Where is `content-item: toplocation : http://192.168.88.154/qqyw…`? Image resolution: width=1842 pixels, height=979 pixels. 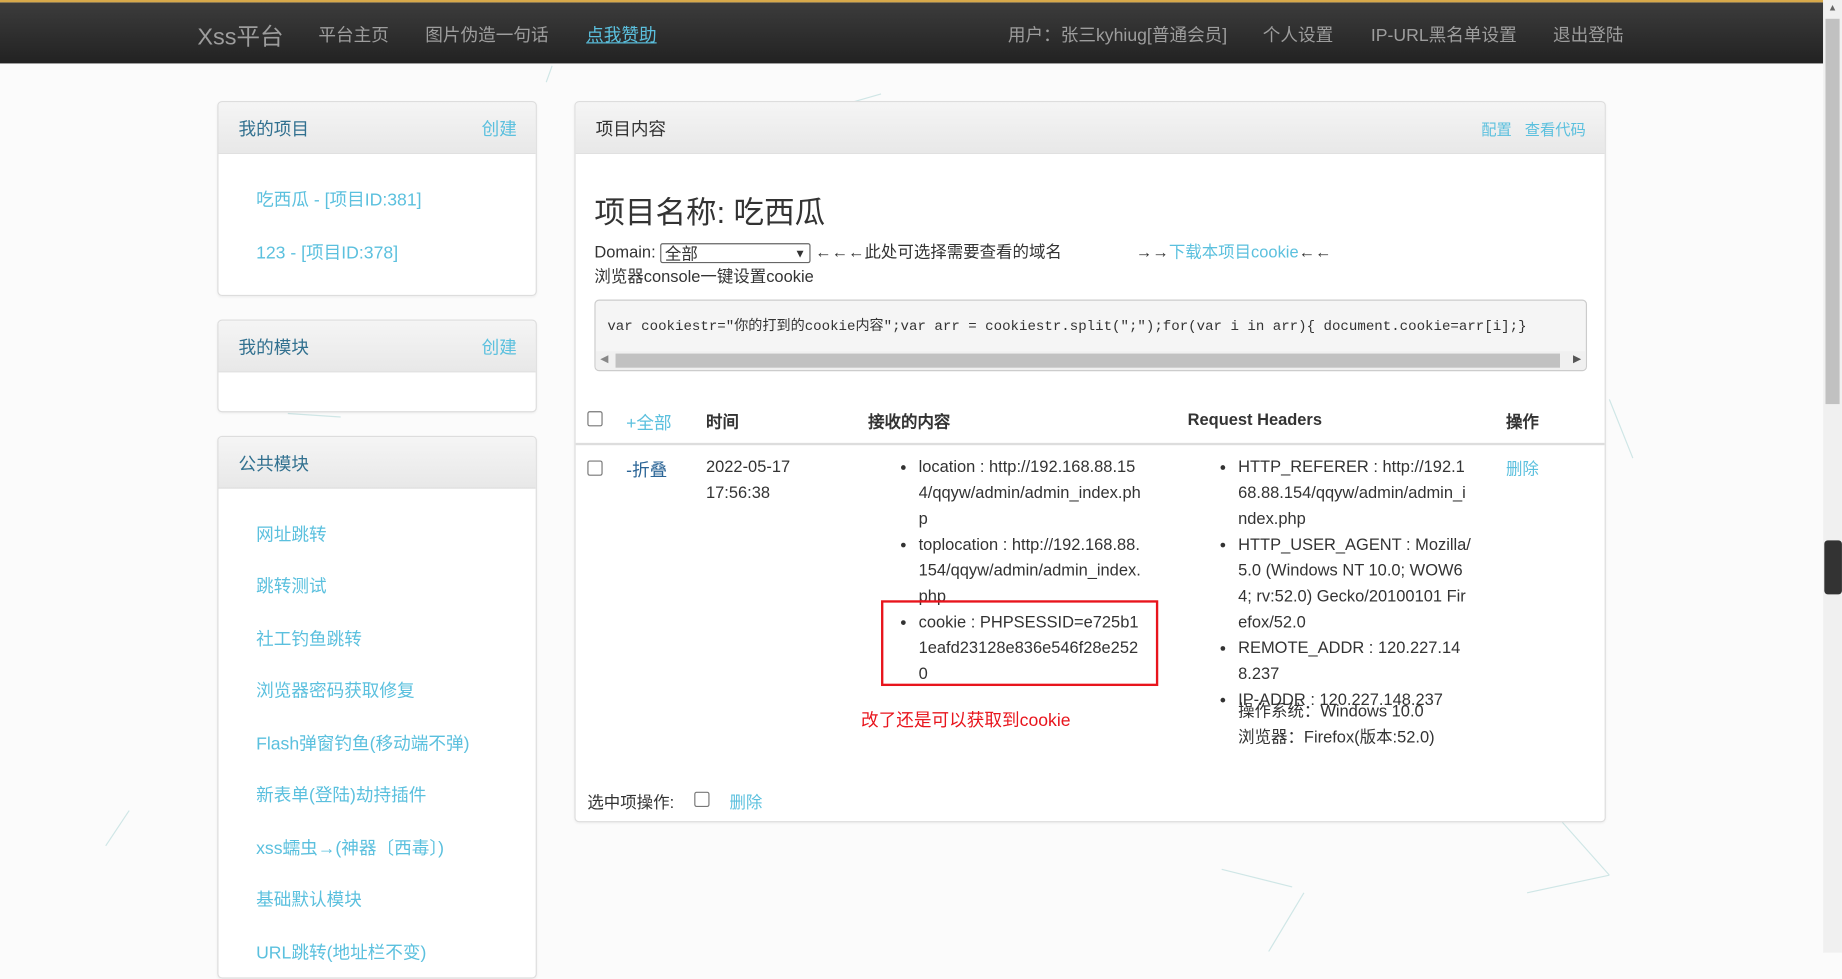 content-item: toplocation : http://192.168.88.154/qqyw… is located at coordinates (1030, 570).